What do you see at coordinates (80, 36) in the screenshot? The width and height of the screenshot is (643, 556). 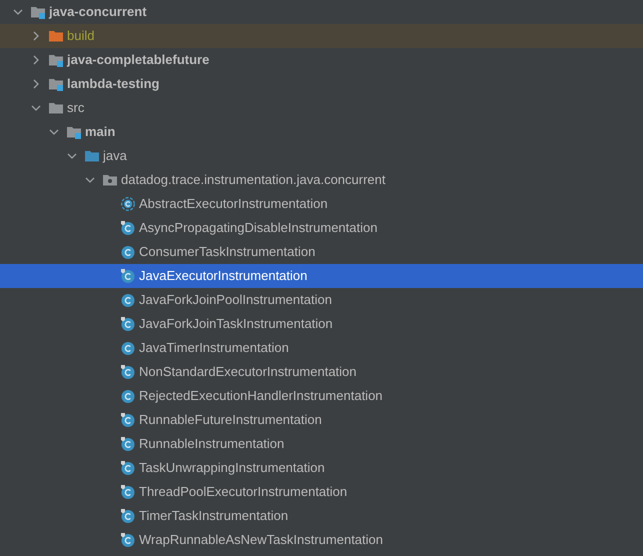 I see `tree-item-label: build` at bounding box center [80, 36].